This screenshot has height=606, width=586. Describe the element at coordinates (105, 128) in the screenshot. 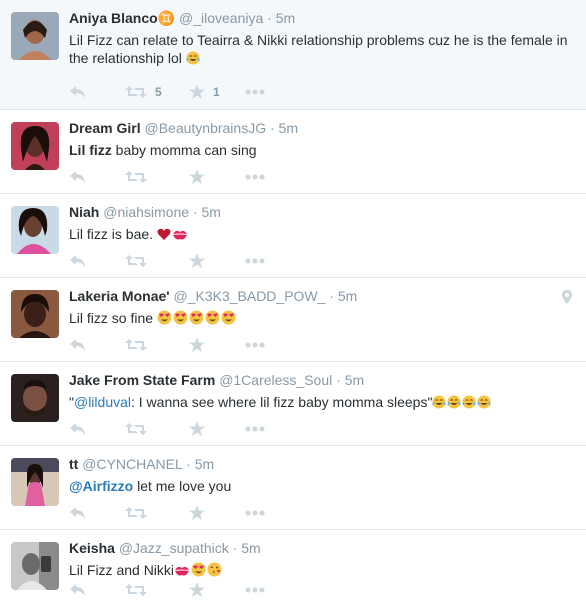

I see `user-fullname: Dream Girl` at that location.